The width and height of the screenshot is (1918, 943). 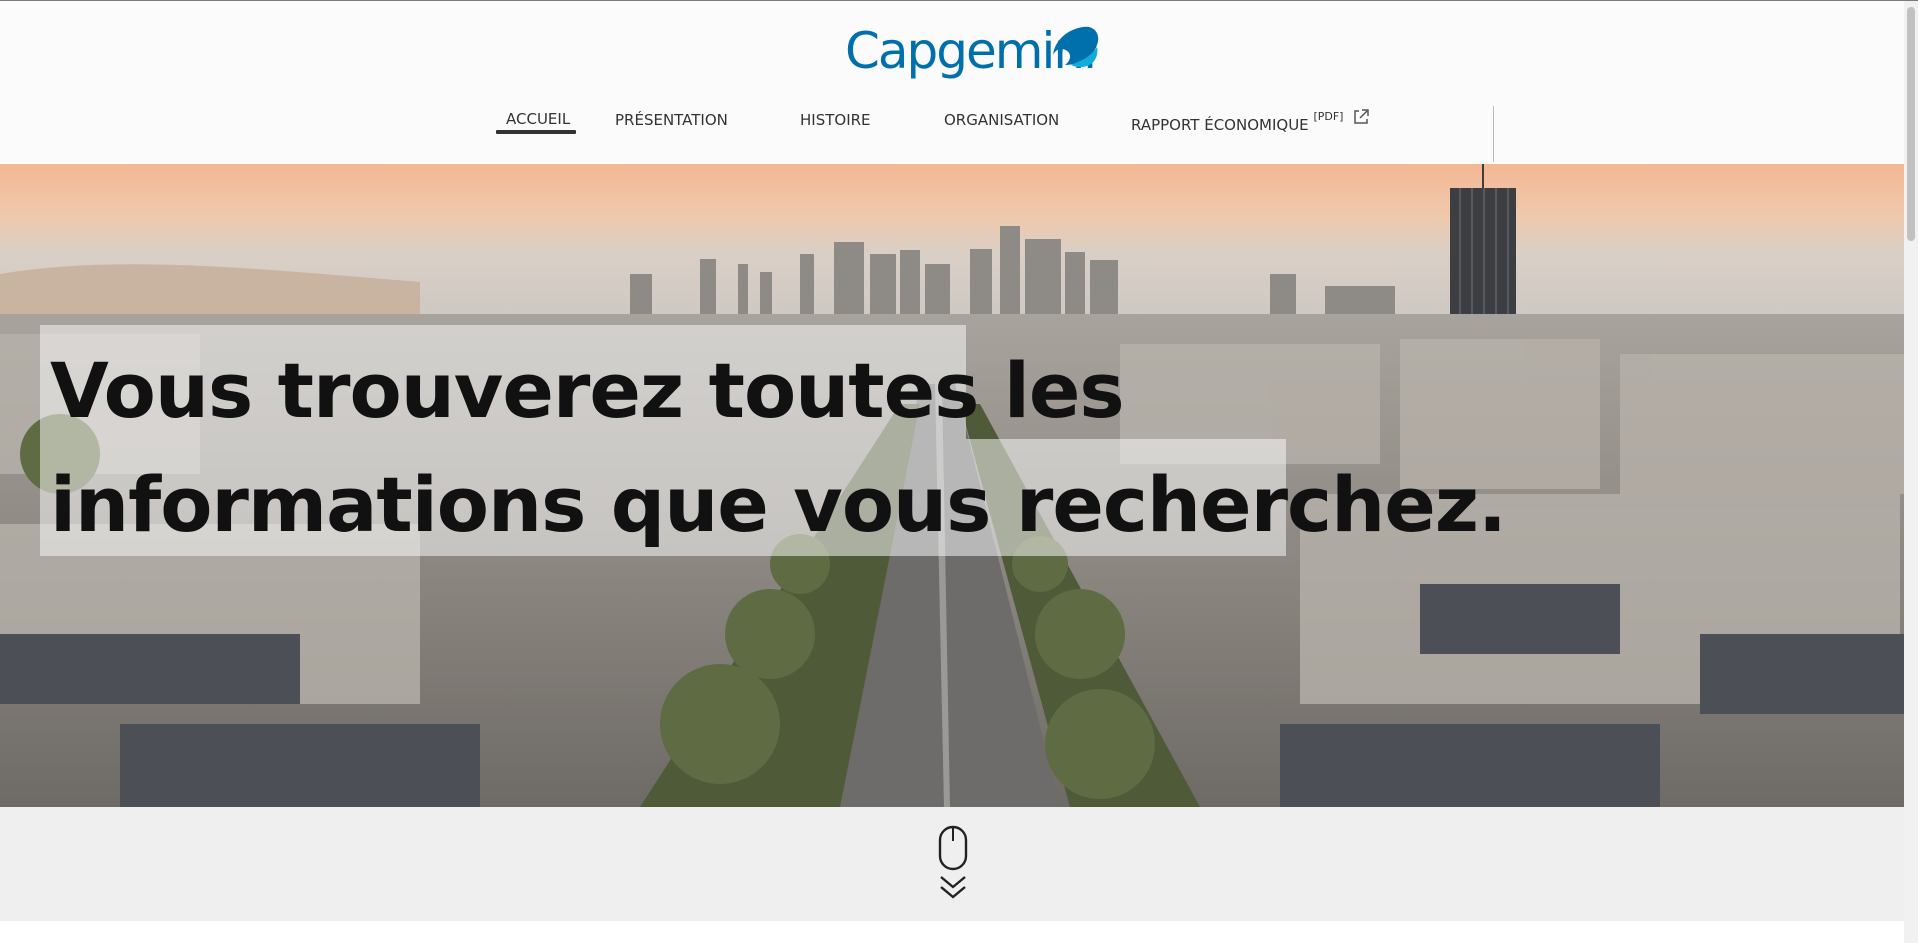 What do you see at coordinates (1220, 125) in the screenshot?
I see `nav-item-rapport-label: RAPPORT ÉCONOMIQUE` at bounding box center [1220, 125].